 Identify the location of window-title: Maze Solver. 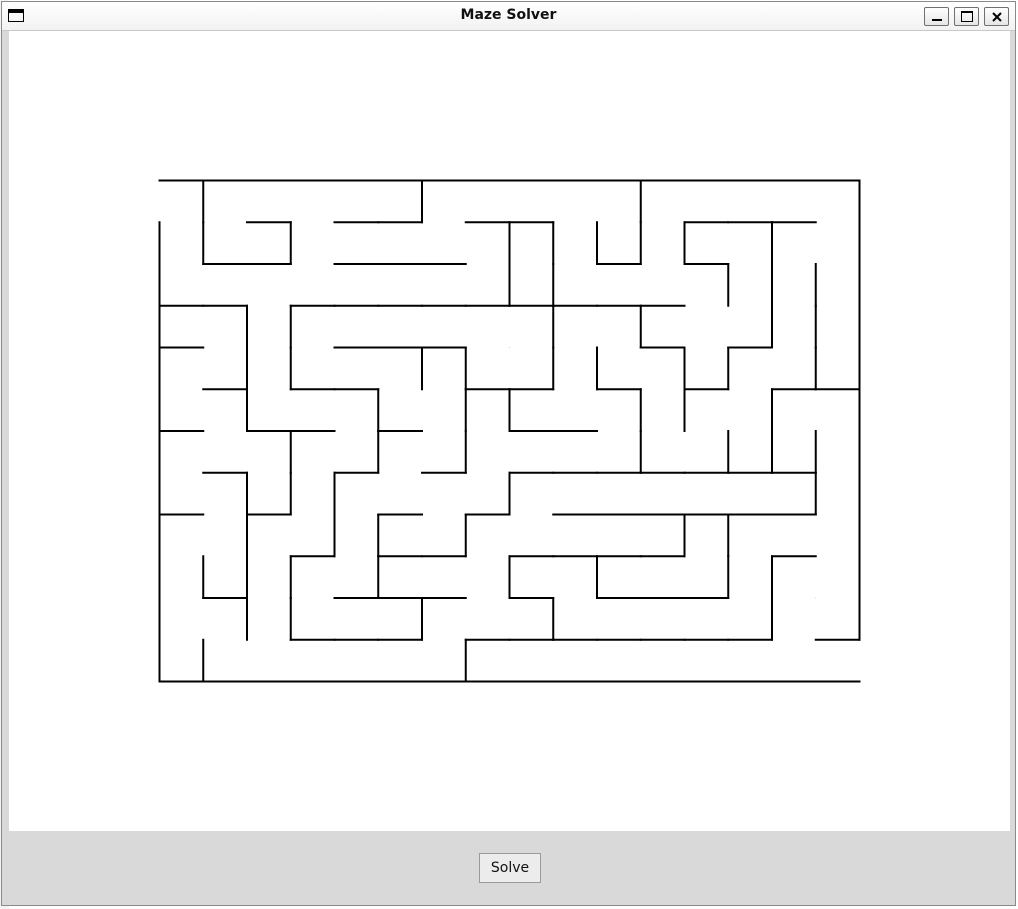
(508, 15).